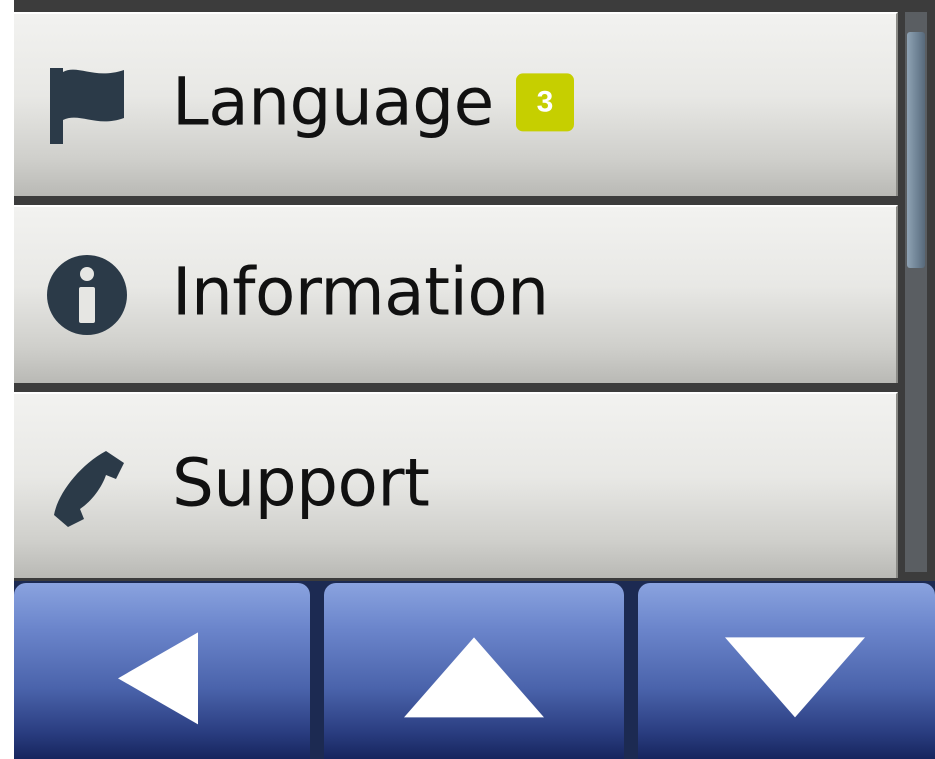 This screenshot has height=759, width=935. What do you see at coordinates (360, 292) in the screenshot?
I see `menu-item-label: Information` at bounding box center [360, 292].